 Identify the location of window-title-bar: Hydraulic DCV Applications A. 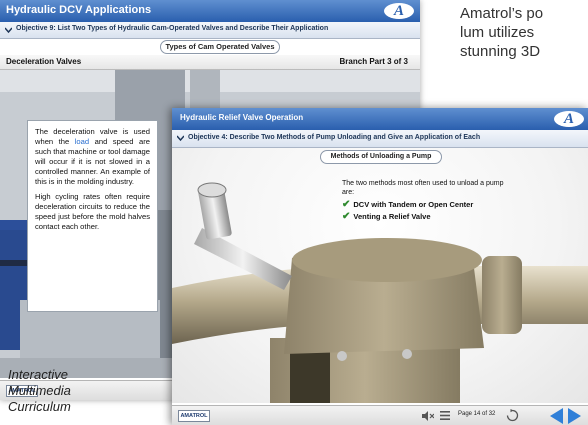
(210, 11).